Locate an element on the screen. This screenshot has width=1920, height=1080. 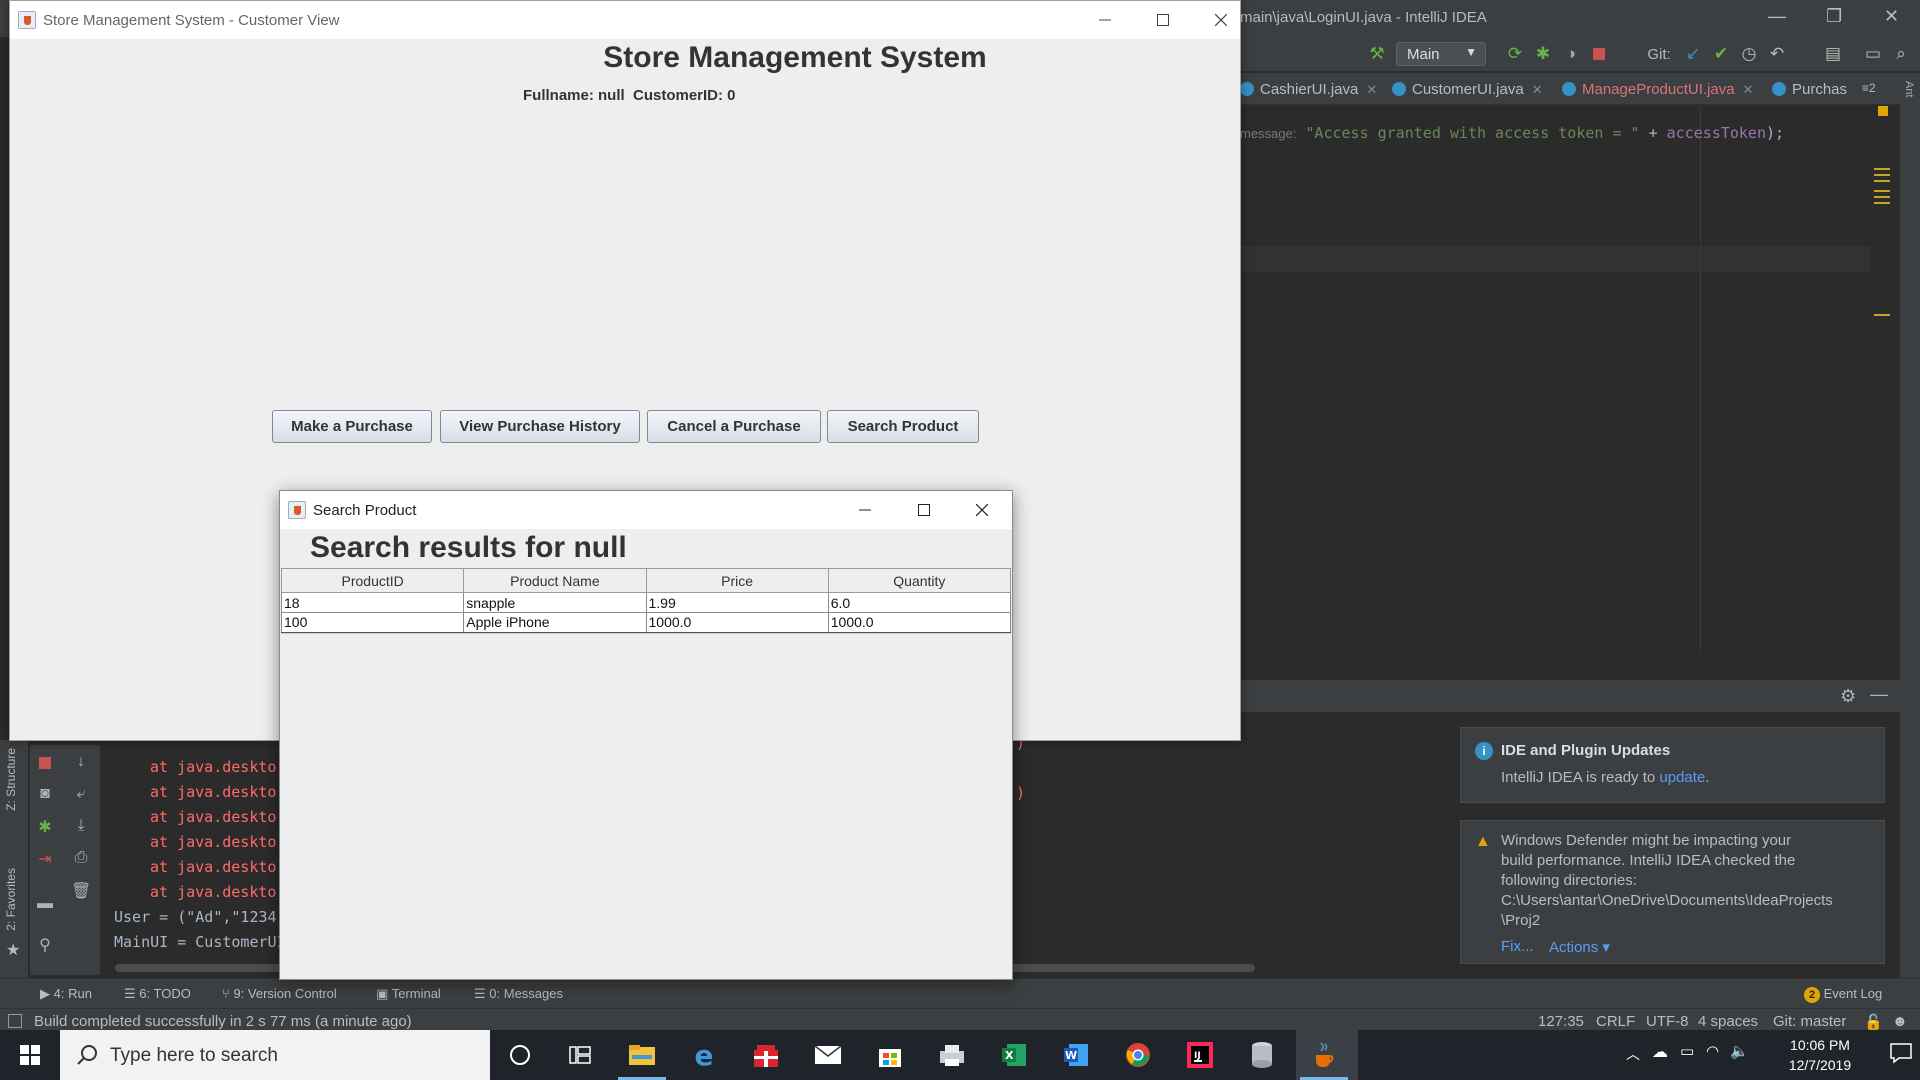
notification-center-icon is located at coordinates (1901, 1055).